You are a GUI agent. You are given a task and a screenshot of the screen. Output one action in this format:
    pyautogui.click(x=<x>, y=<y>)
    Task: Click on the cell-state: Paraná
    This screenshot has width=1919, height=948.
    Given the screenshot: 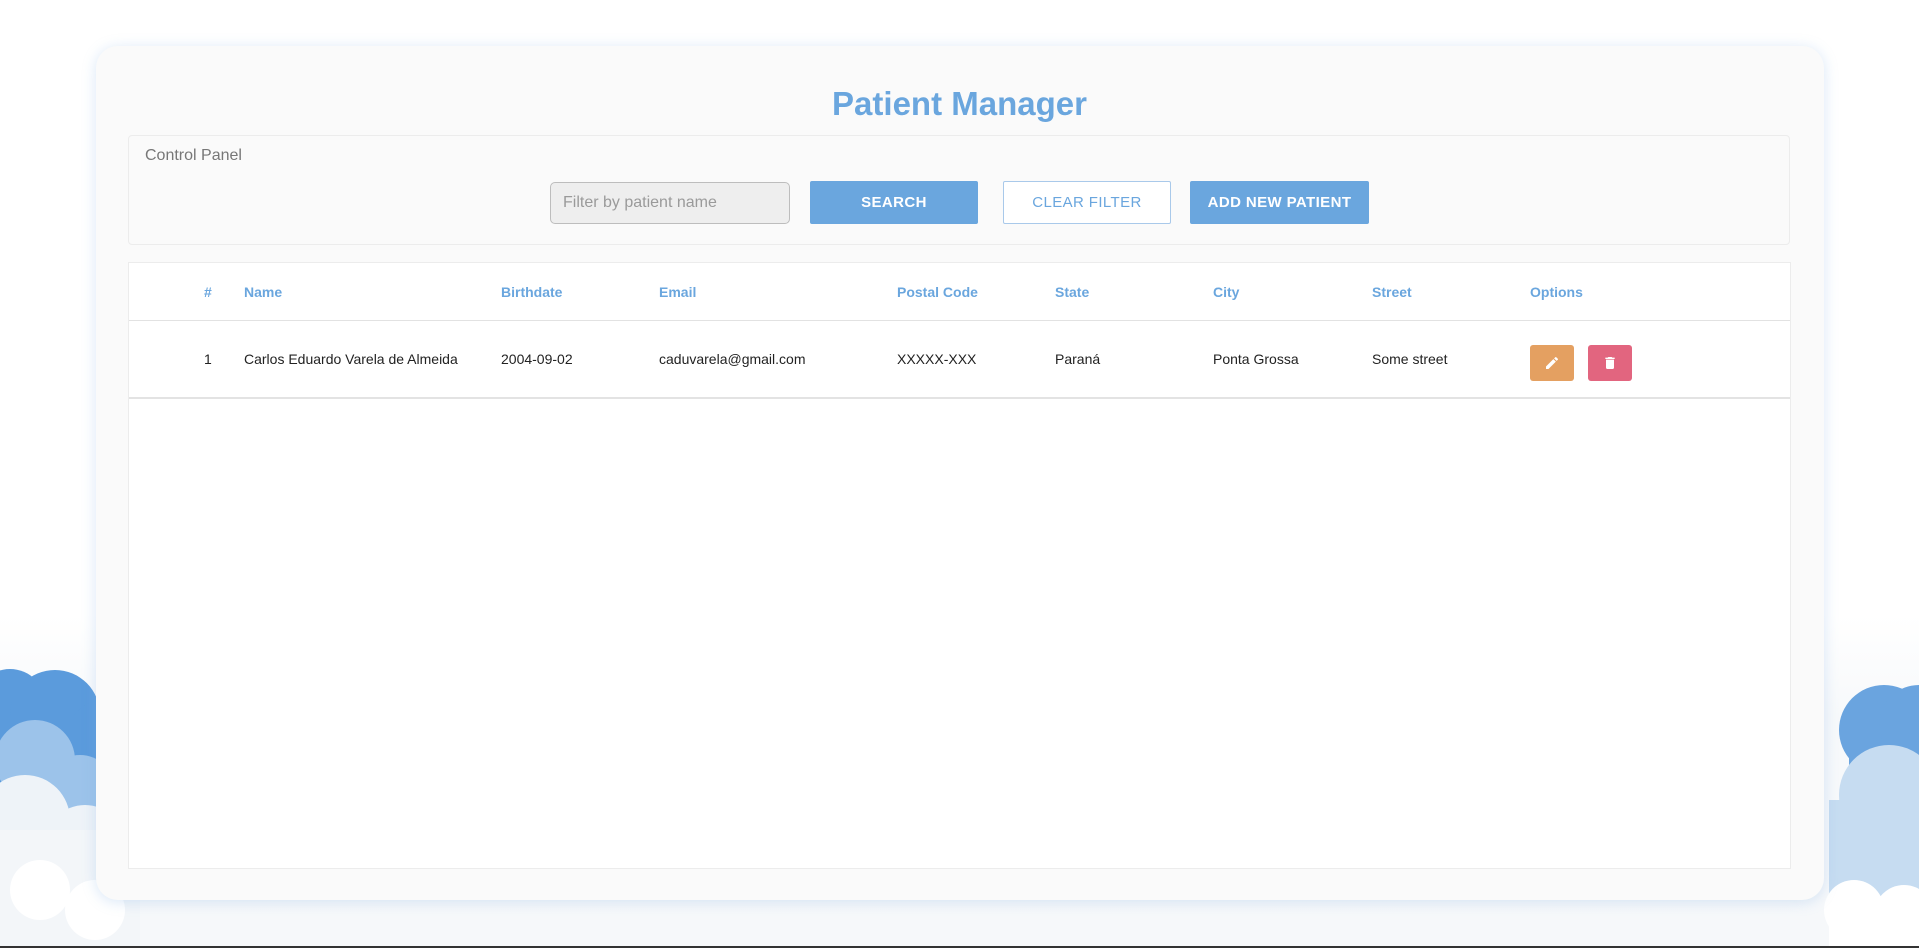 What is the action you would take?
    pyautogui.click(x=1134, y=359)
    